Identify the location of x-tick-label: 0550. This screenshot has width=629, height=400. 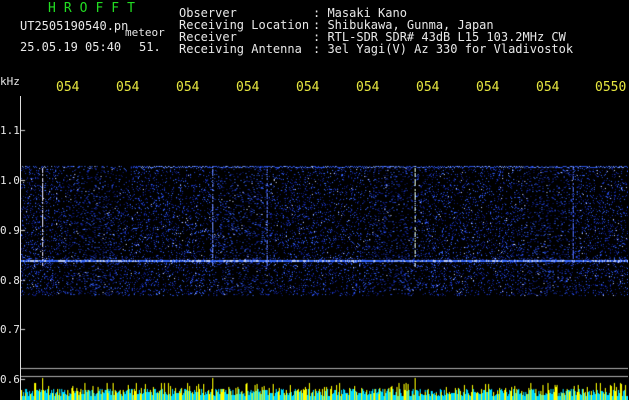
(611, 87).